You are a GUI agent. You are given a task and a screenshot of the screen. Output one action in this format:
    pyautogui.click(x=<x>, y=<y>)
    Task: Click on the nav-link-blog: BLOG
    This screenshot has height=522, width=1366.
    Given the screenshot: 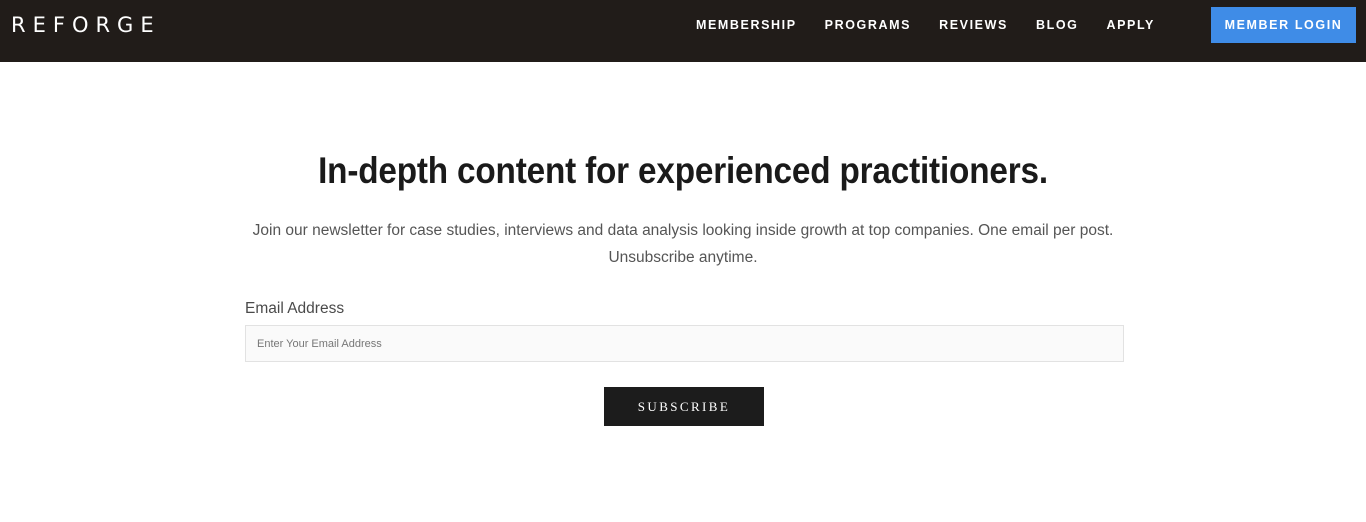 What is the action you would take?
    pyautogui.click(x=1057, y=25)
    